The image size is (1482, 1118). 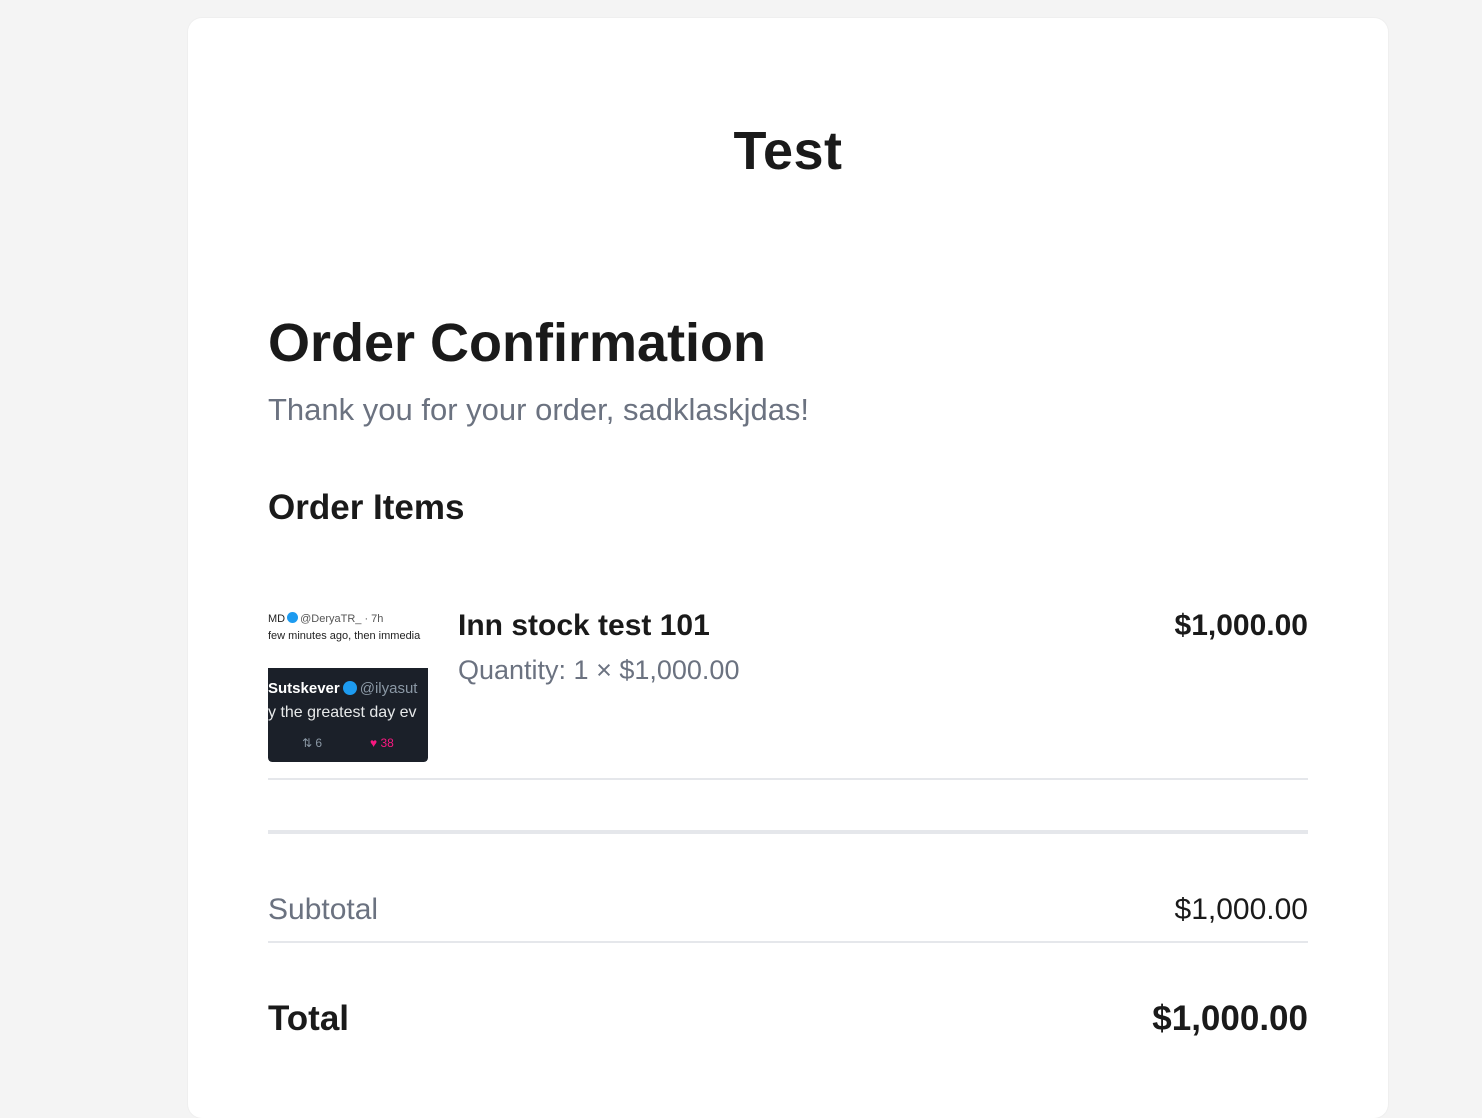 I want to click on store-name: Test, so click(x=788, y=151).